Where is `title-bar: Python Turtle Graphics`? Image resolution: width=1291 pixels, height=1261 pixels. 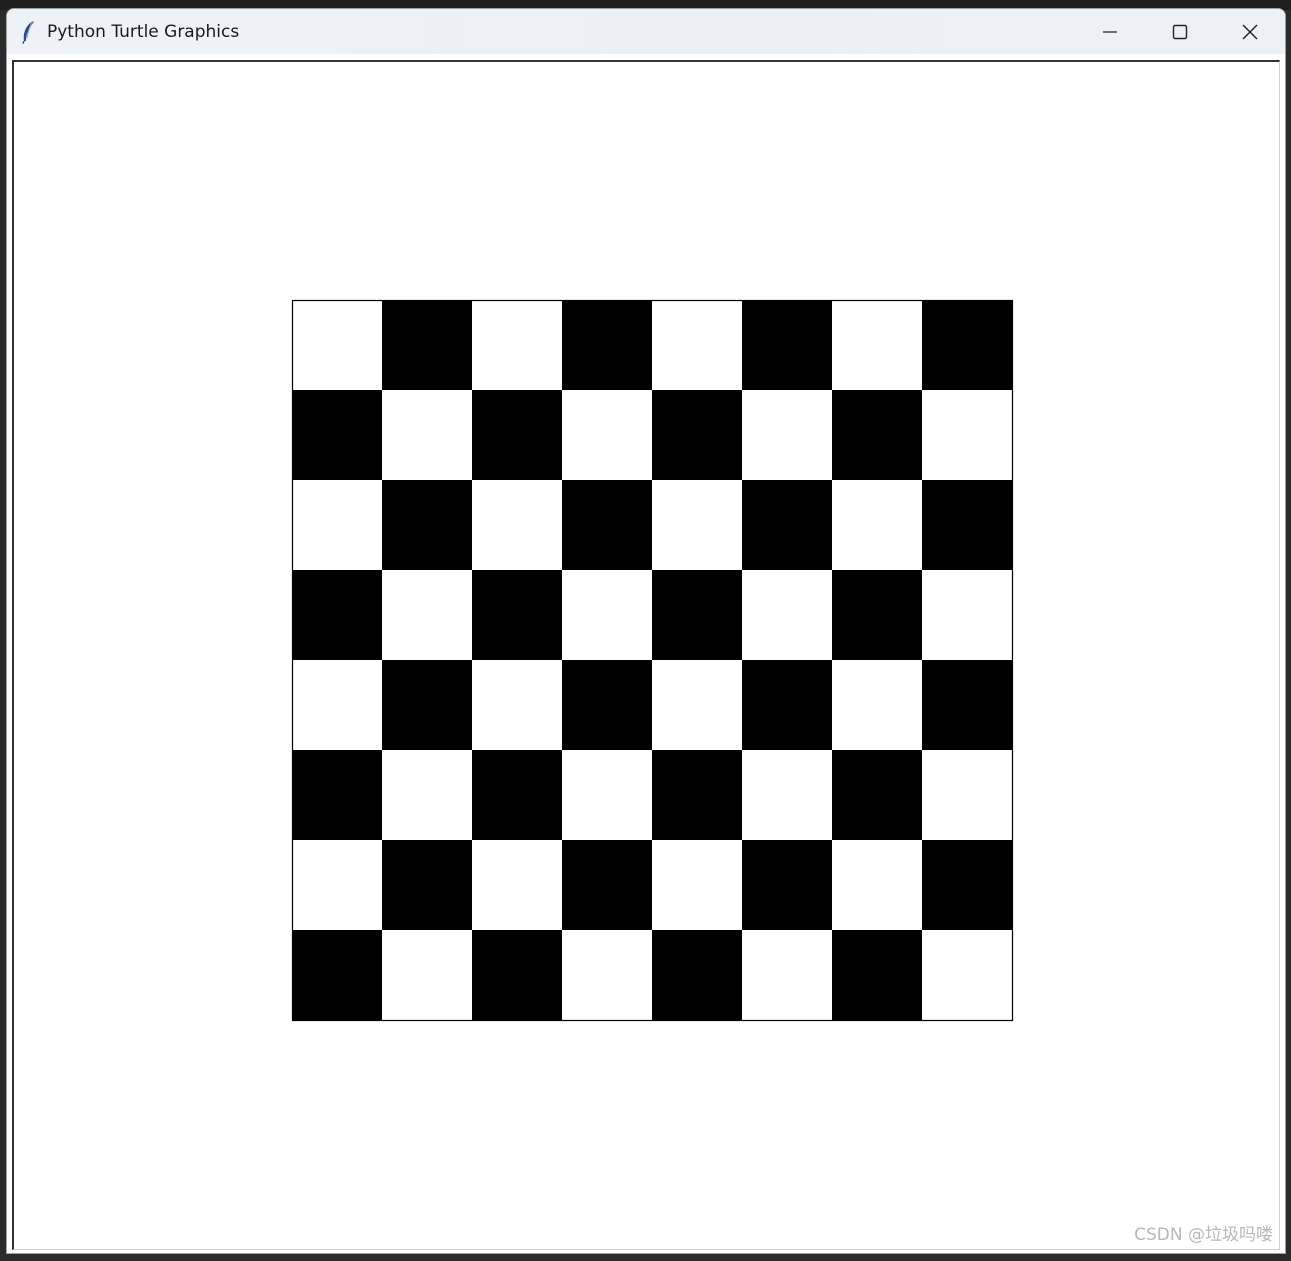
title-bar: Python Turtle Graphics is located at coordinates (646, 31).